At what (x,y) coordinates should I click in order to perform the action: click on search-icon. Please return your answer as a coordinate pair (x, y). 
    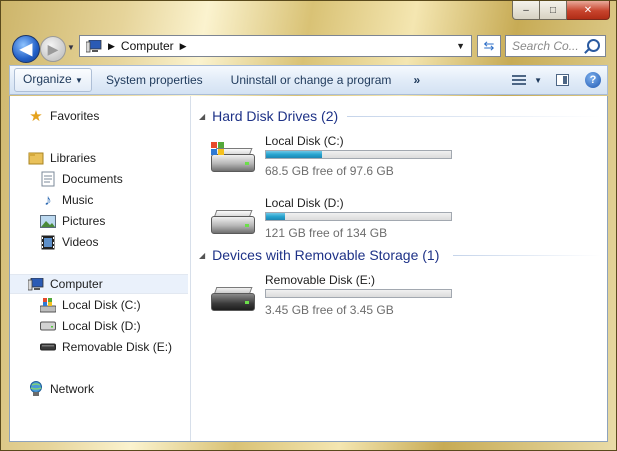
    Looking at the image, I should click on (593, 45).